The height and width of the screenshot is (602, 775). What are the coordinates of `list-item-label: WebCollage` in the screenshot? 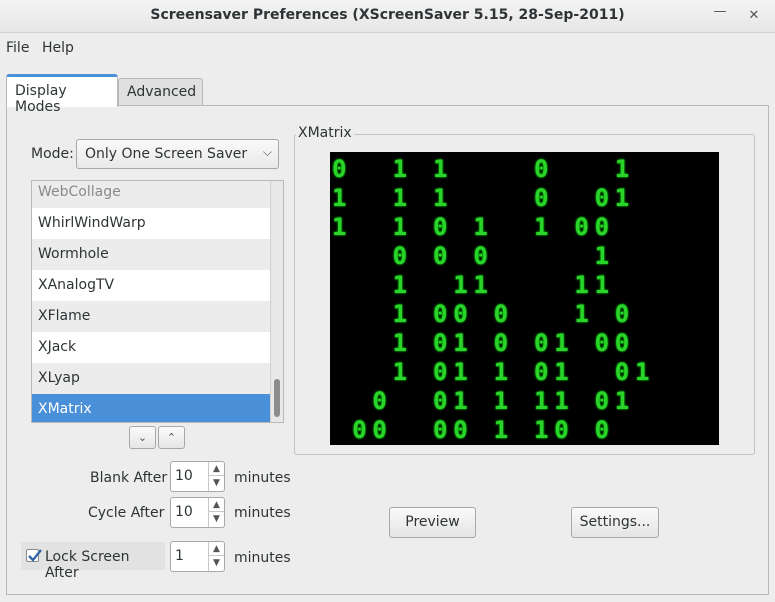 It's located at (79, 192).